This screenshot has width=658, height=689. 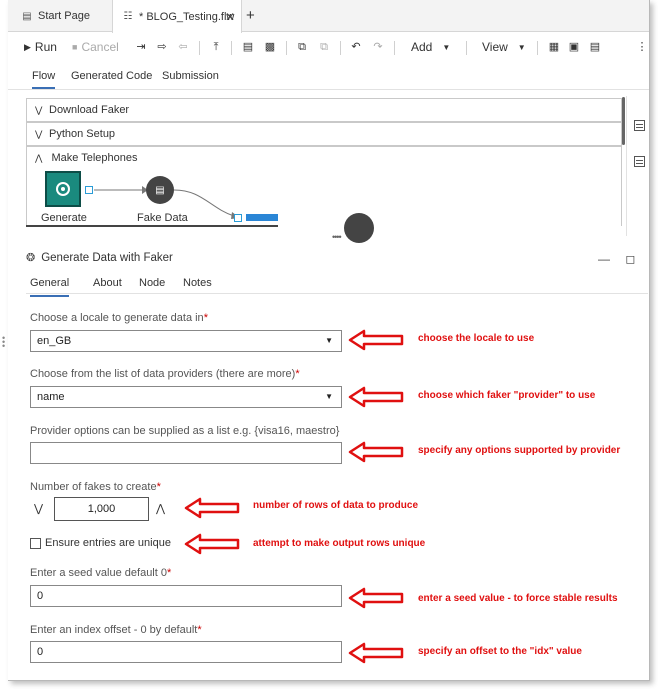 What do you see at coordinates (197, 283) in the screenshot?
I see `tab-notes: Notes` at bounding box center [197, 283].